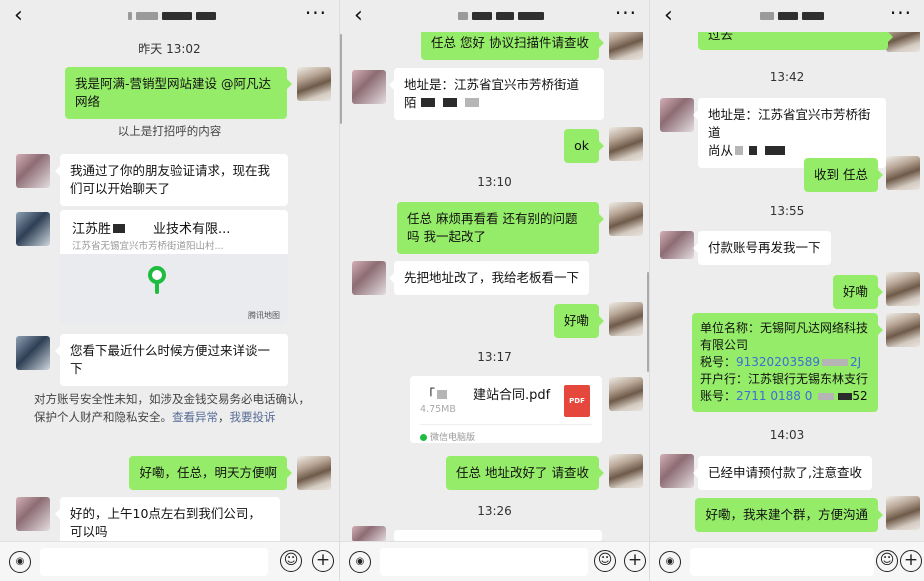 This screenshot has height=581, width=924. What do you see at coordinates (438, 409) in the screenshot?
I see `file-size: 4.75MB` at bounding box center [438, 409].